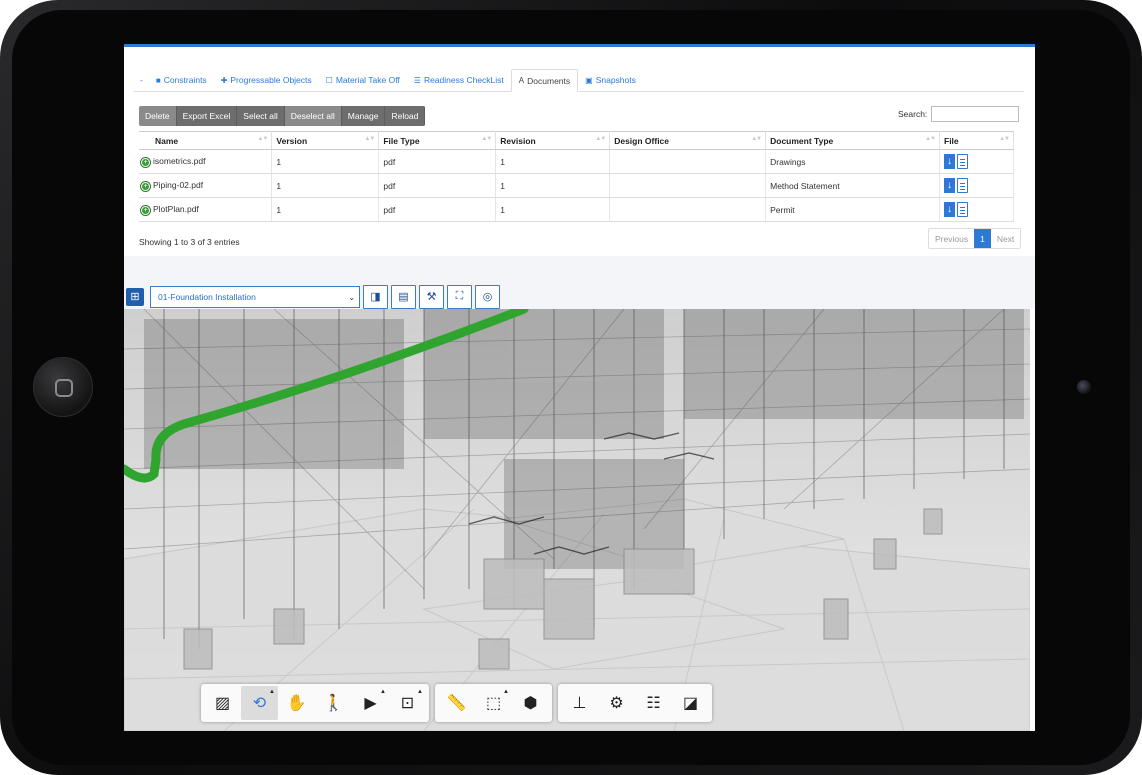  Describe the element at coordinates (616, 703) in the screenshot. I see `gear-icon: ⚙` at that location.